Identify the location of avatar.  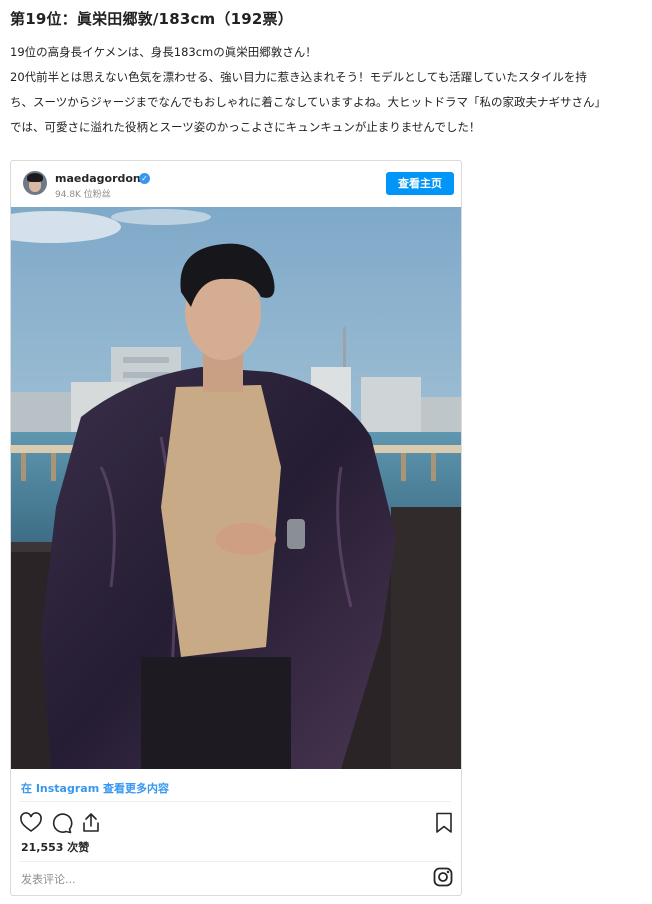
(35, 183).